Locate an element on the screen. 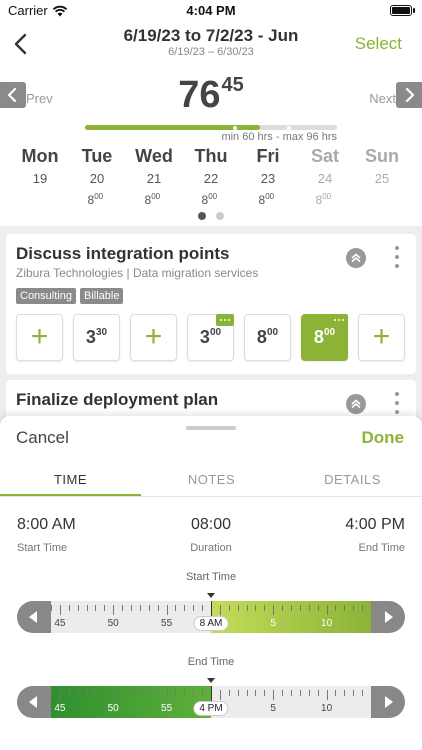 The image size is (422, 750). end-slider-value: 4 PM is located at coordinates (211, 708).